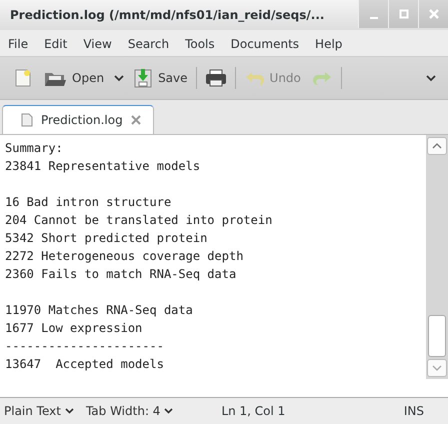 The height and width of the screenshot is (424, 448). What do you see at coordinates (78, 119) in the screenshot?
I see `document-tab: Prediction.log` at bounding box center [78, 119].